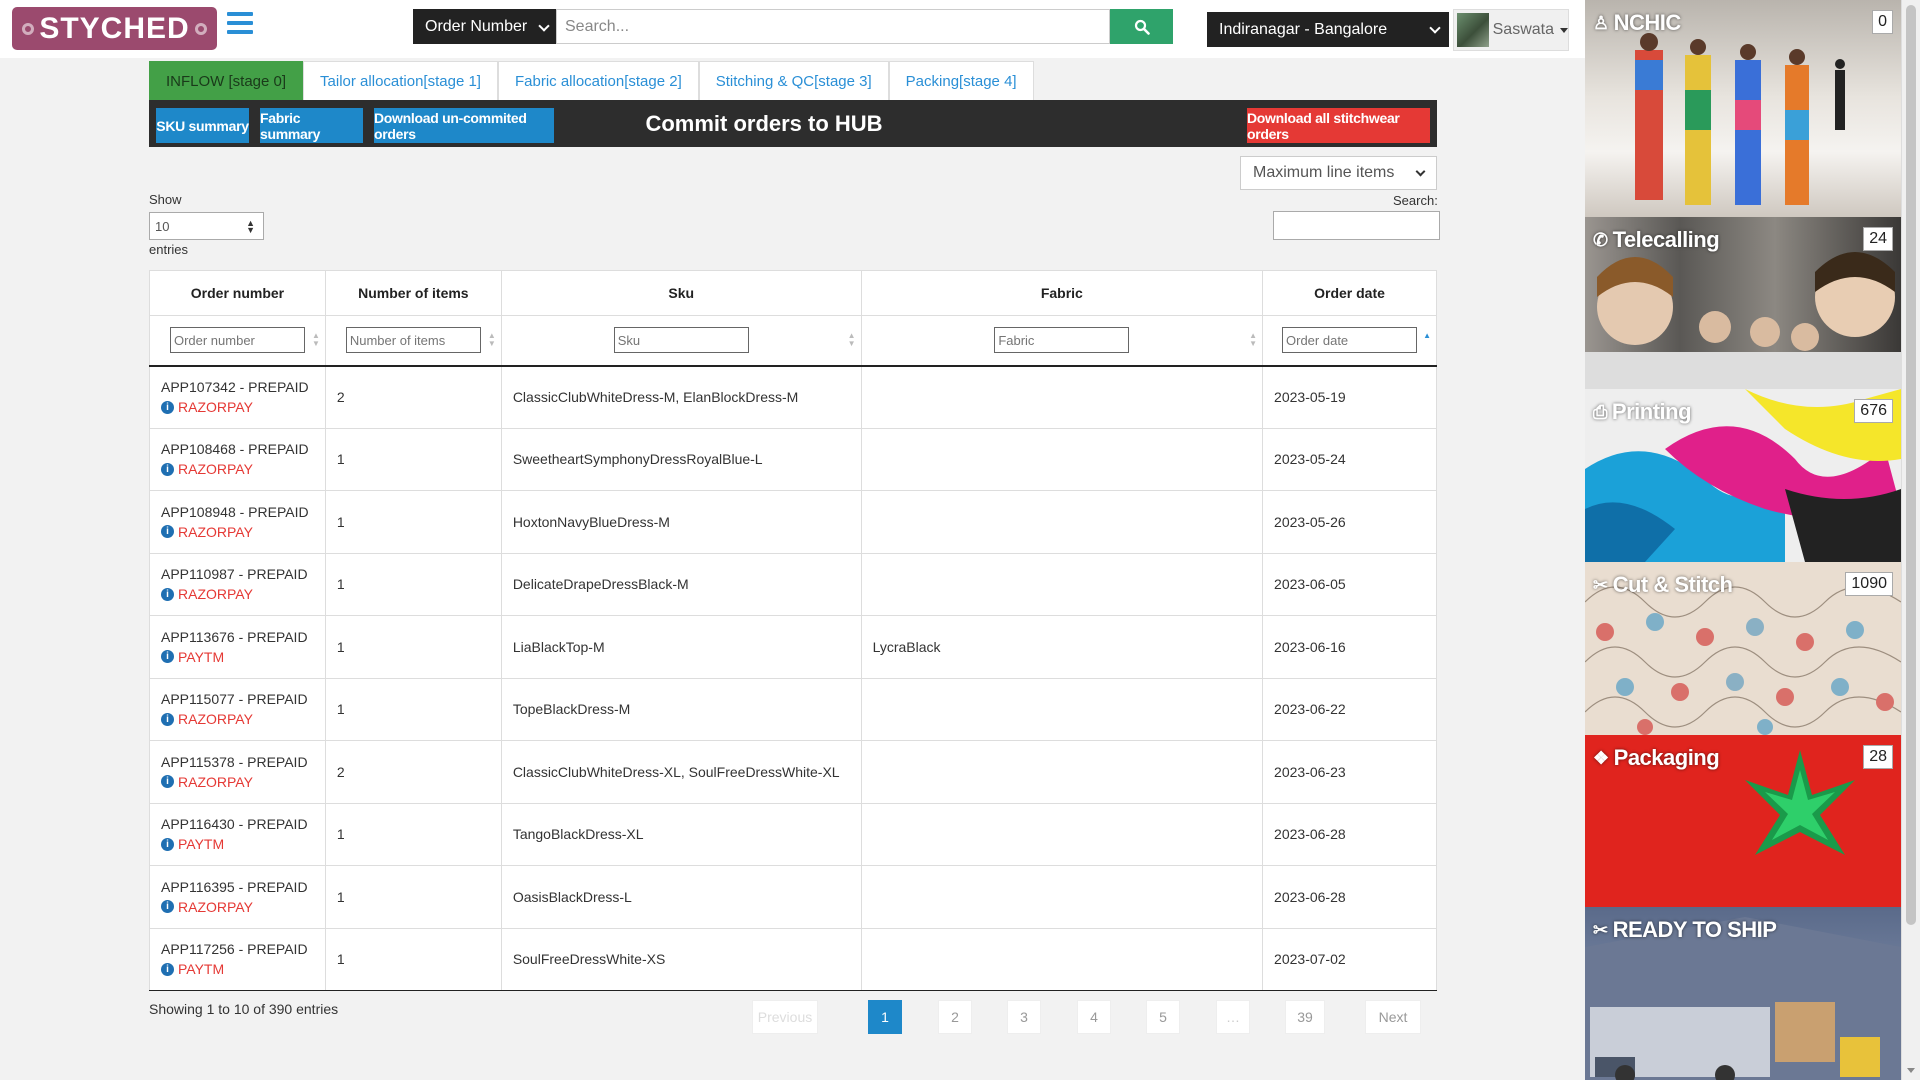 This screenshot has width=1920, height=1080. Describe the element at coordinates (1062, 293) in the screenshot. I see `col-fabric: Fabric` at that location.